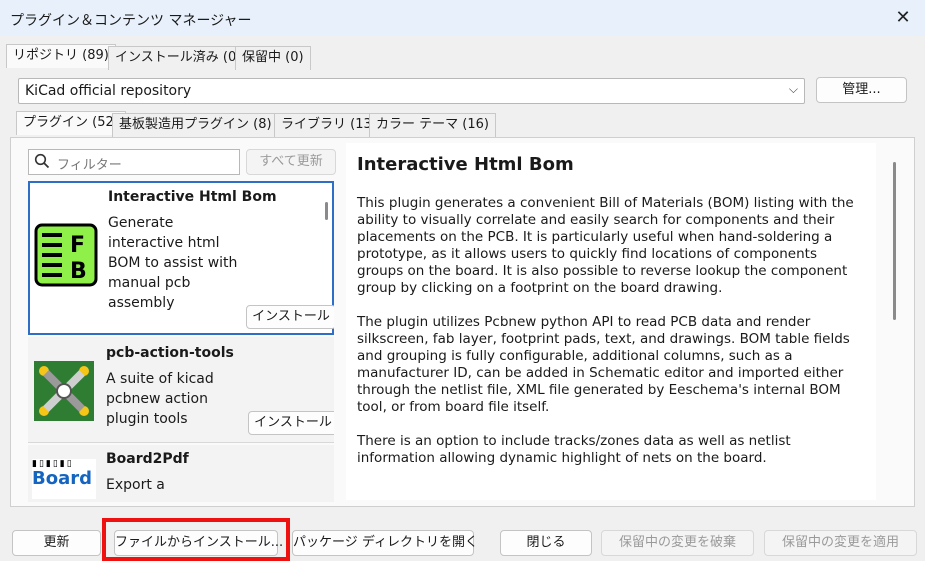  I want to click on tab-libraries: ライブラリ (13), so click(329, 125).